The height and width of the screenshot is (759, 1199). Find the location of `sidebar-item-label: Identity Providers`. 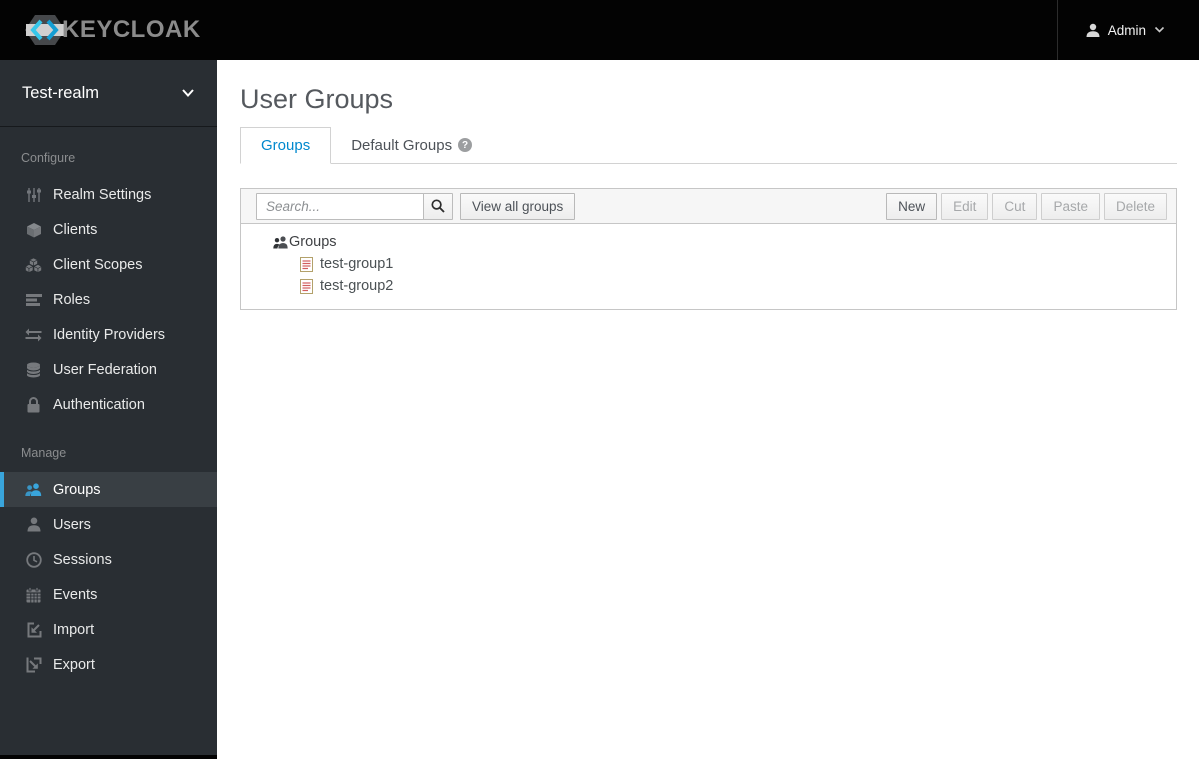

sidebar-item-label: Identity Providers is located at coordinates (109, 334).